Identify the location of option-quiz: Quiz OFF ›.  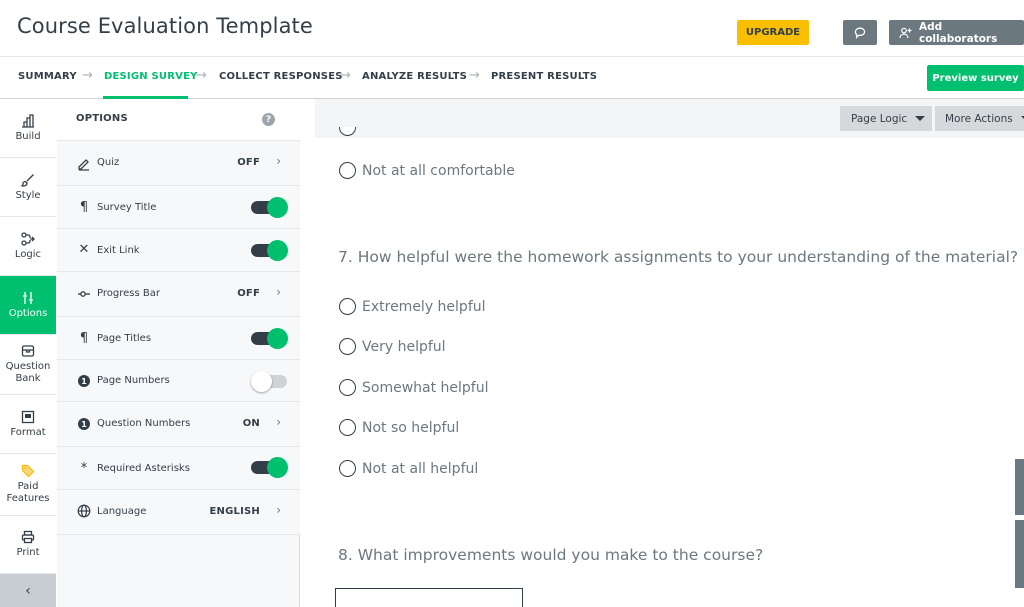
(178, 164).